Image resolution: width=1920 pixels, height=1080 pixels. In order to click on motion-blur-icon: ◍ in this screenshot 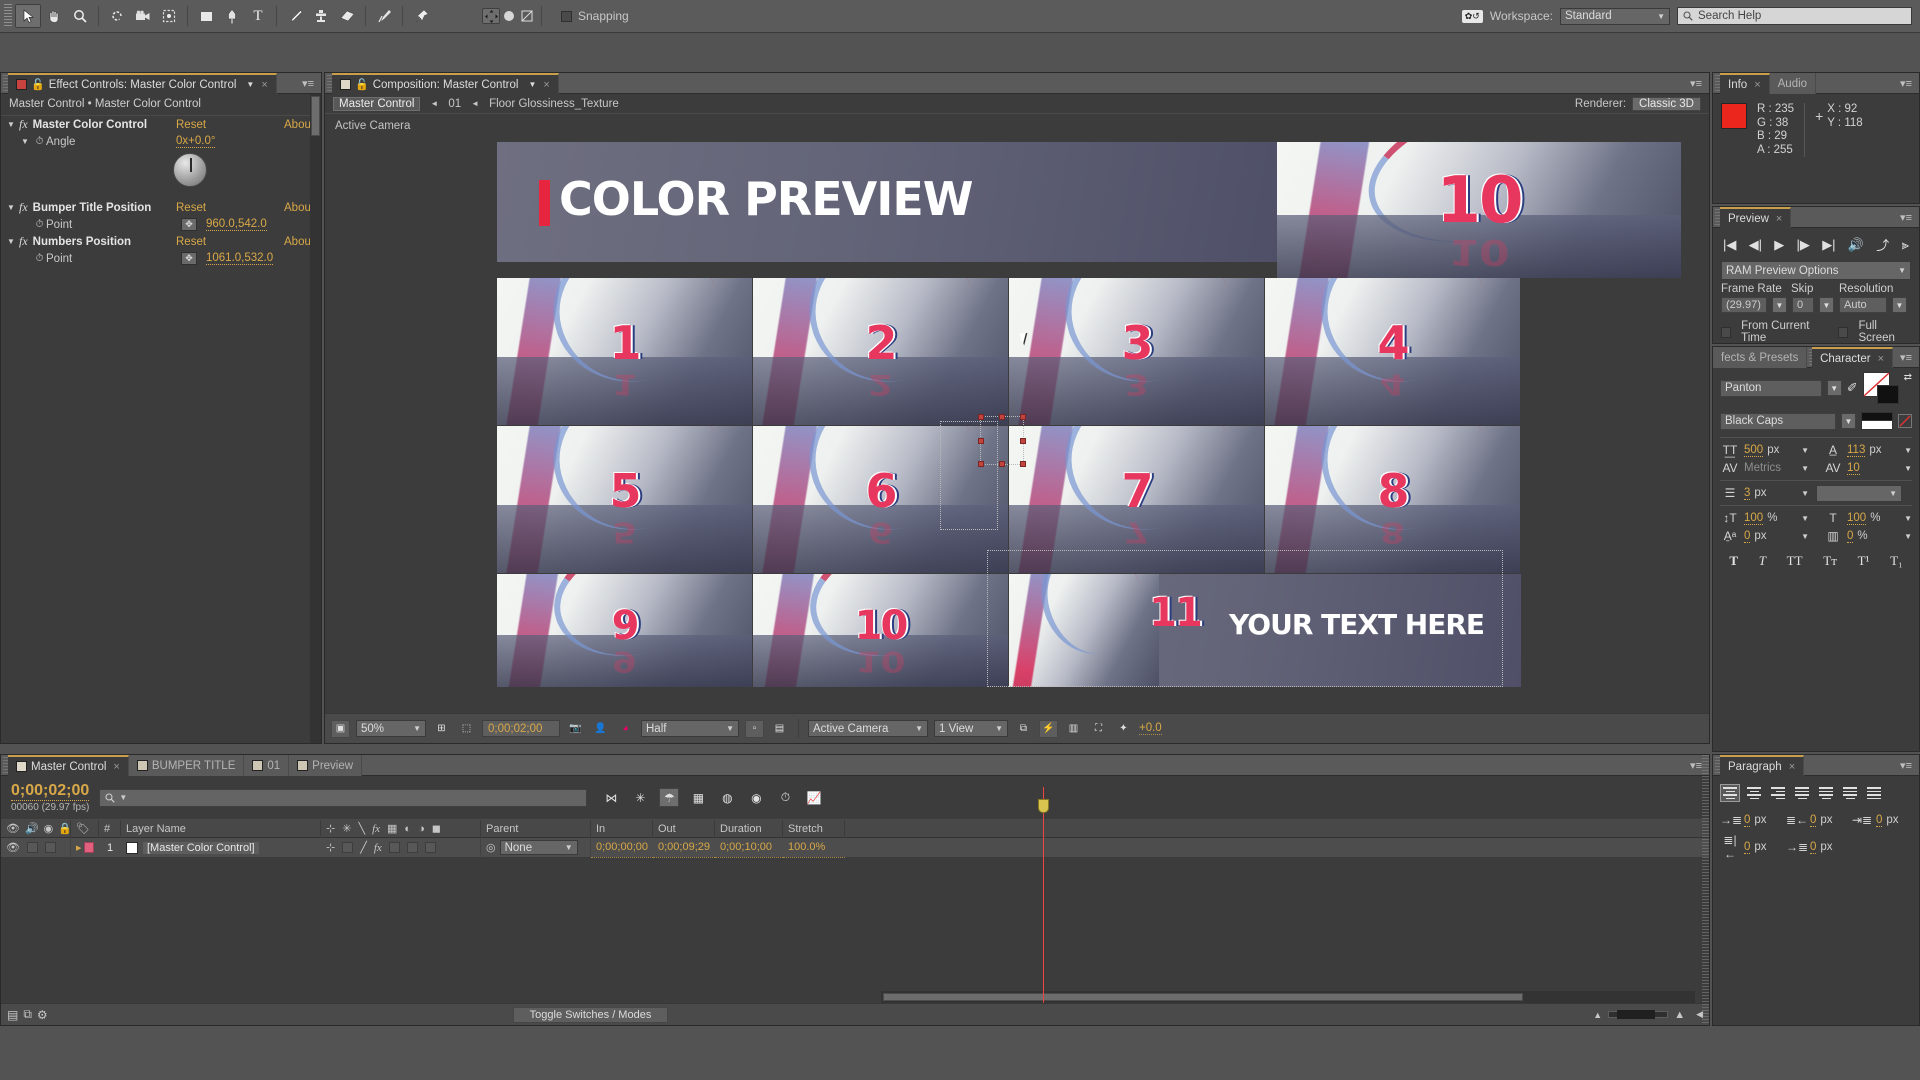, I will do `click(727, 797)`.